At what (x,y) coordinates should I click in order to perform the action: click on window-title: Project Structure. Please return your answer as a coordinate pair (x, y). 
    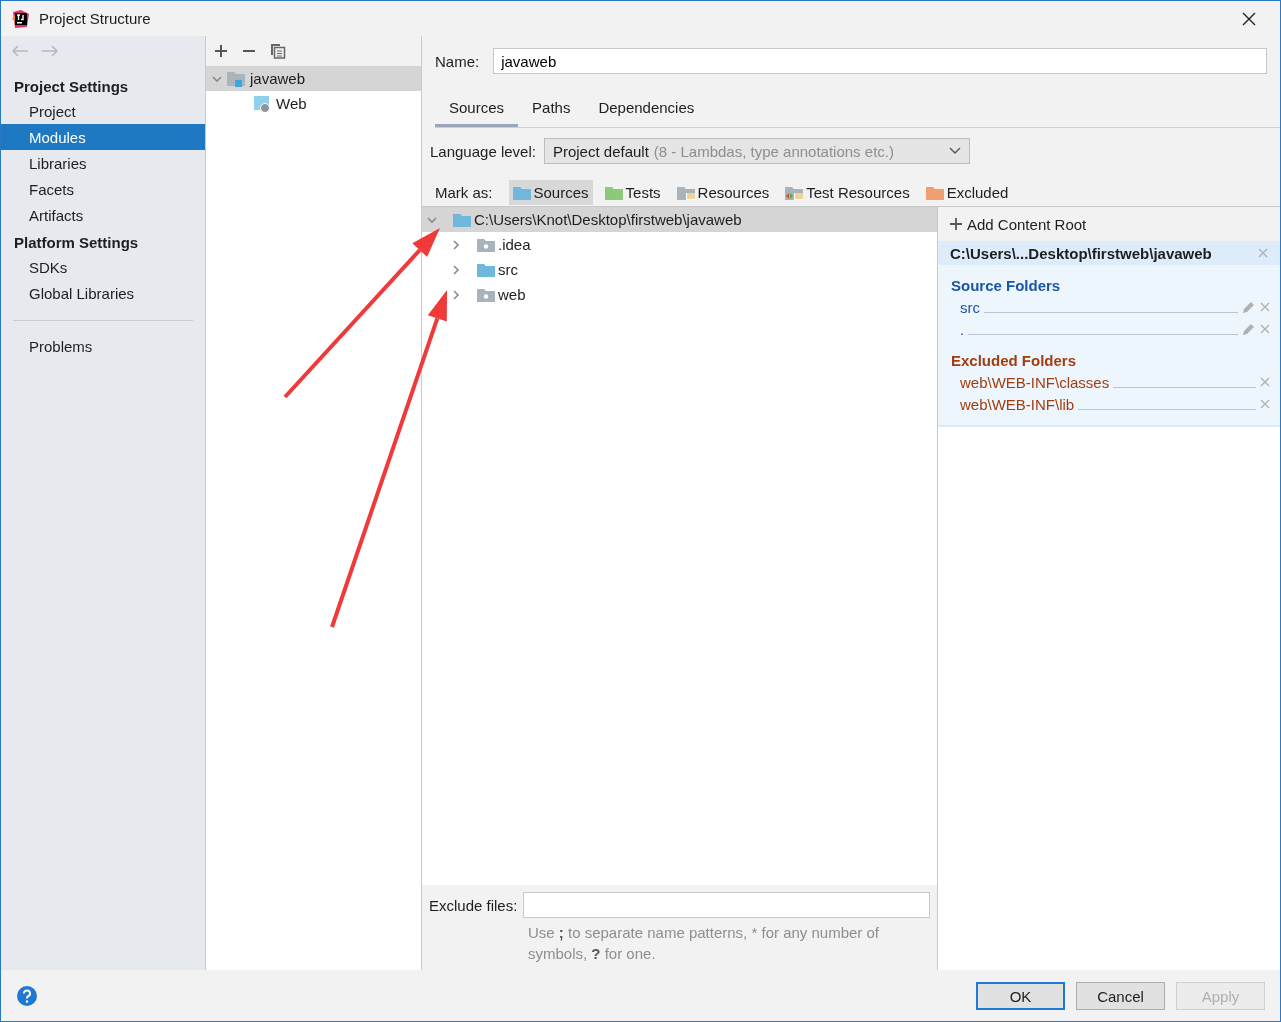
    Looking at the image, I should click on (95, 18).